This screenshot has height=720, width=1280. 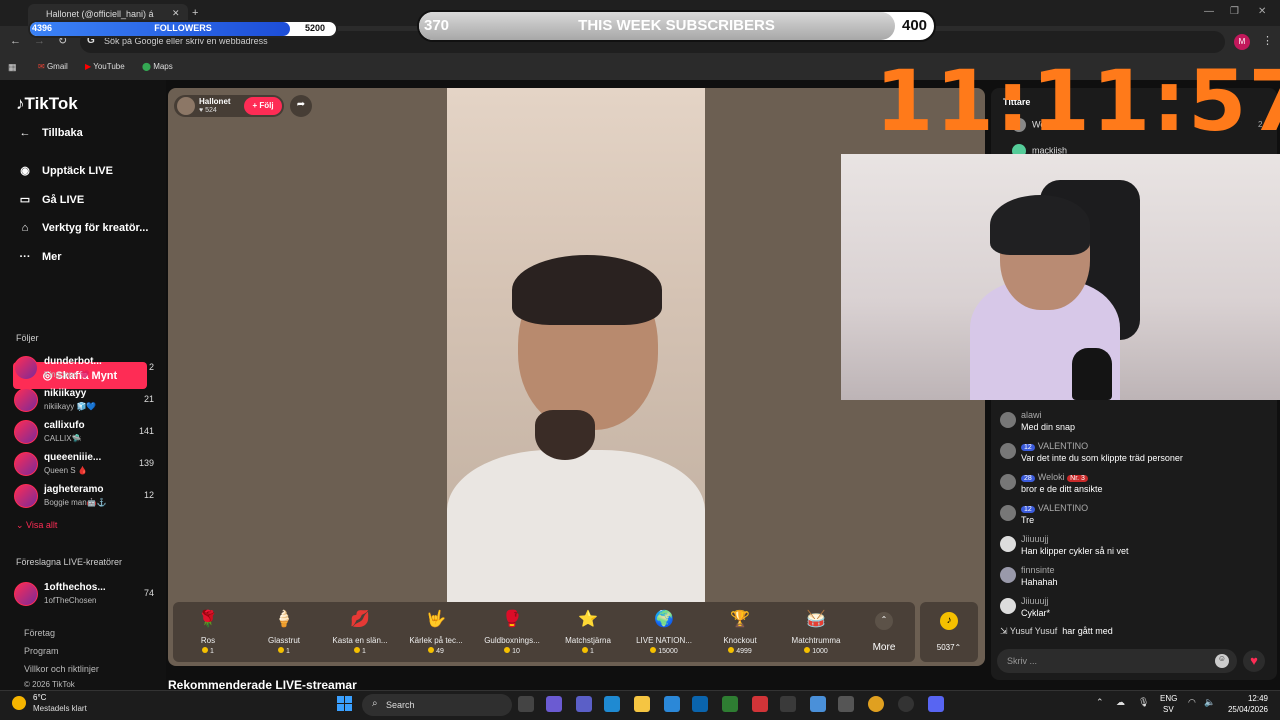 What do you see at coordinates (375, 703) in the screenshot?
I see `search-icon: ⌕` at bounding box center [375, 703].